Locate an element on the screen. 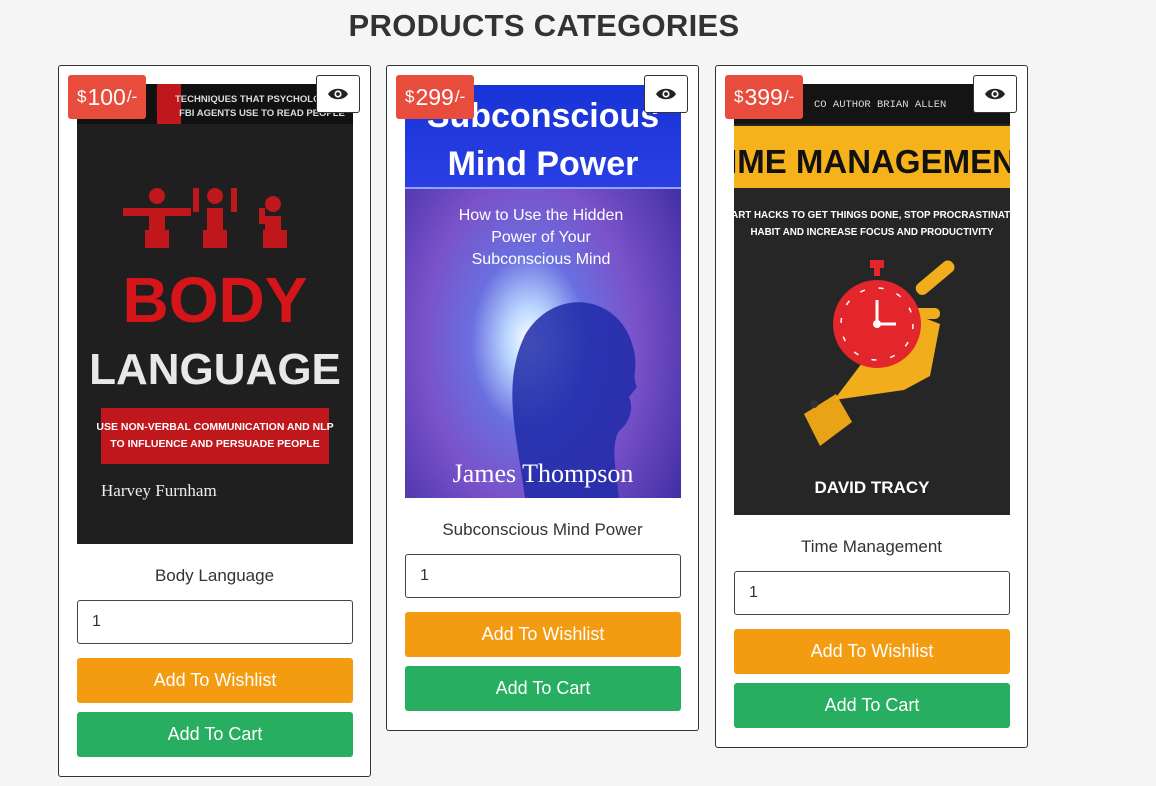  price-badge: $100/- is located at coordinates (107, 97).